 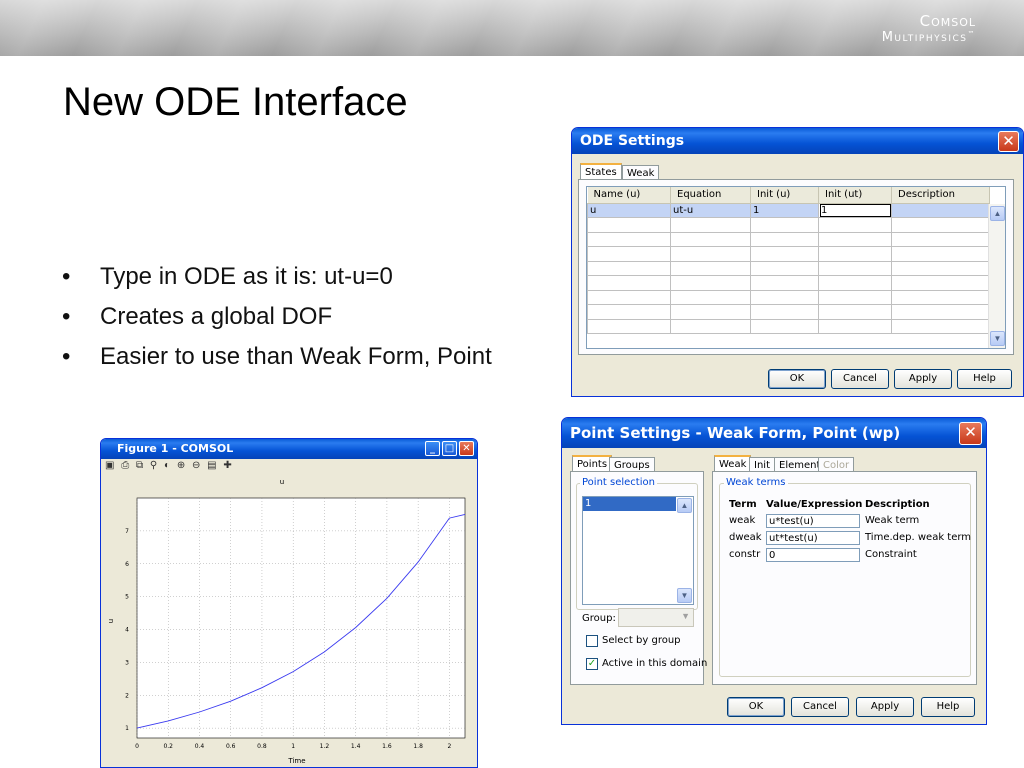 I want to click on column-header: Description, so click(x=940, y=195).